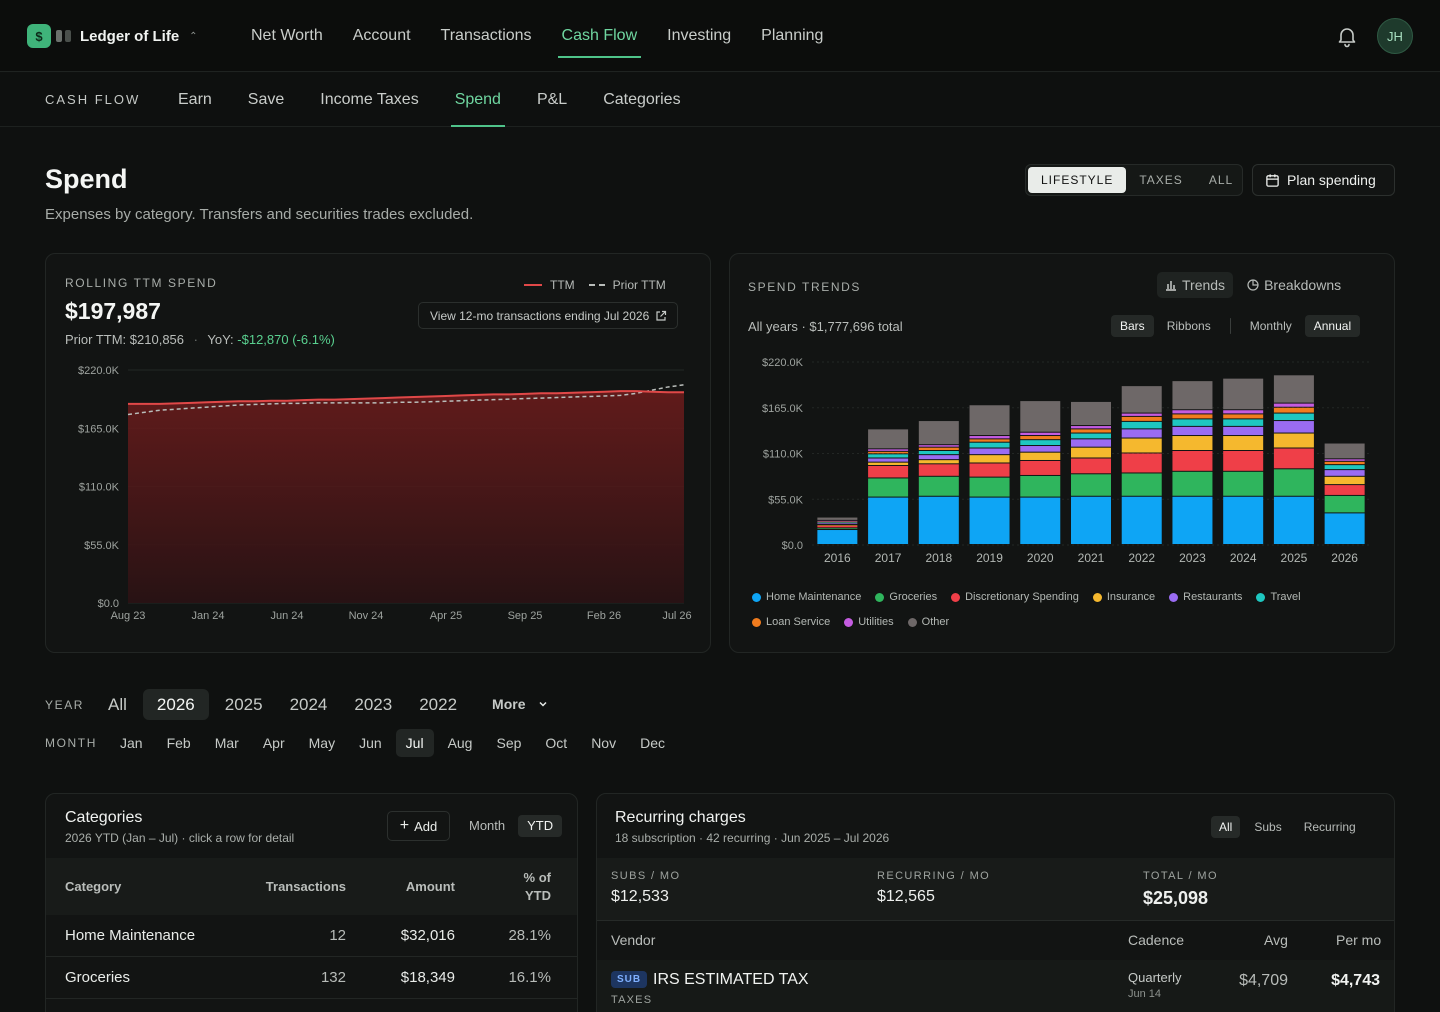 This screenshot has width=1440, height=1012. Describe the element at coordinates (600, 36) in the screenshot. I see `nav-cash-flow: Cash Flow` at that location.